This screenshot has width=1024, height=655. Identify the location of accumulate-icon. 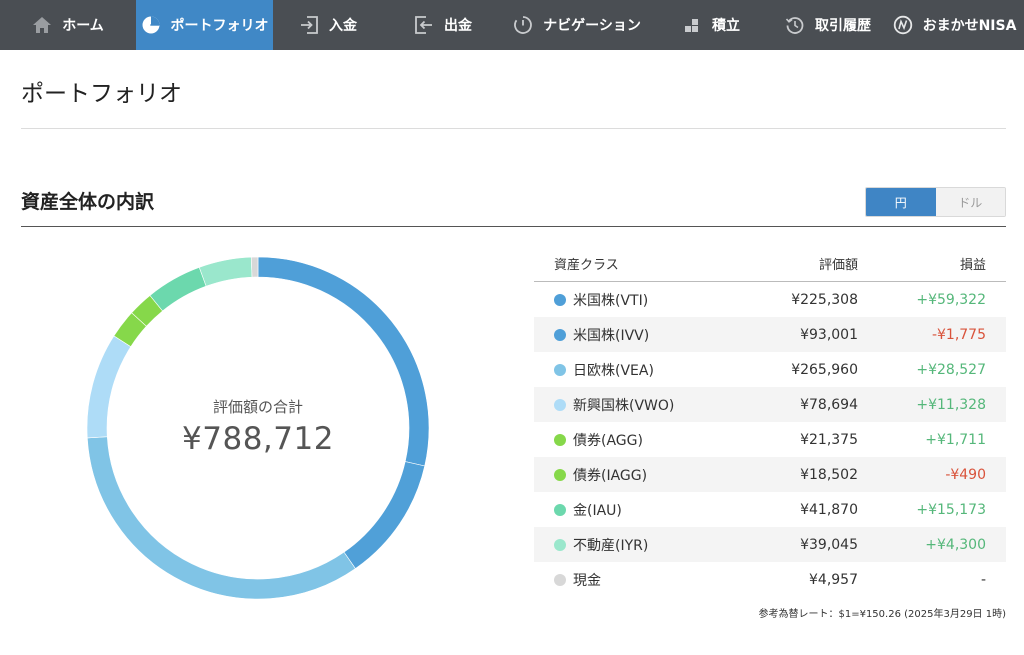
(691, 25).